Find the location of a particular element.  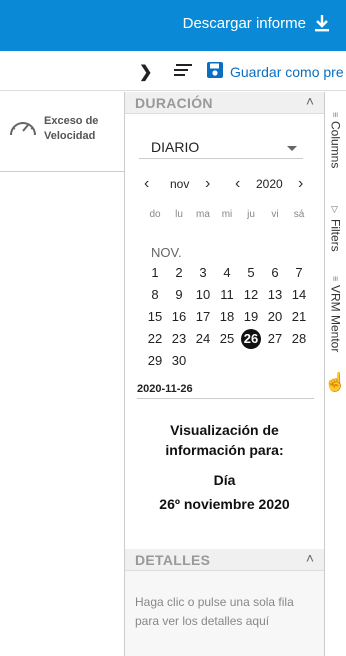

tab-columns-label: Columns is located at coordinates (335, 145).